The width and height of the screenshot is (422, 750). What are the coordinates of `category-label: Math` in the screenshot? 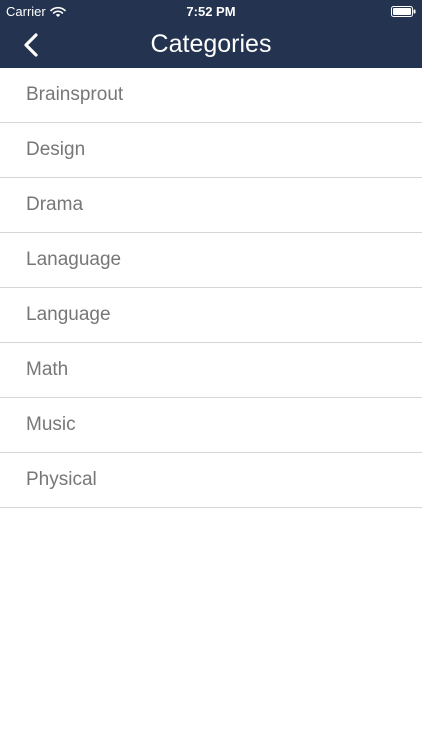 It's located at (47, 369).